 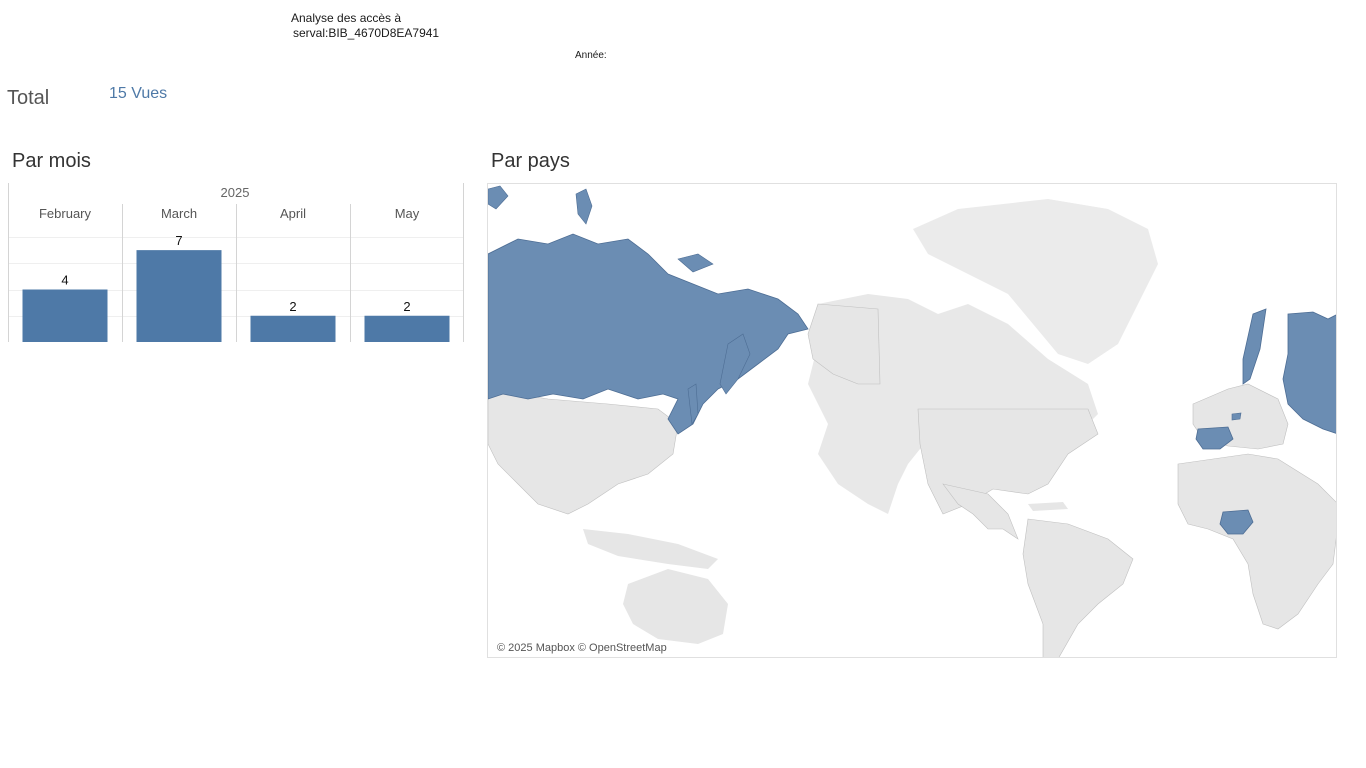 What do you see at coordinates (51, 161) in the screenshot?
I see `by-month-title: Par mois` at bounding box center [51, 161].